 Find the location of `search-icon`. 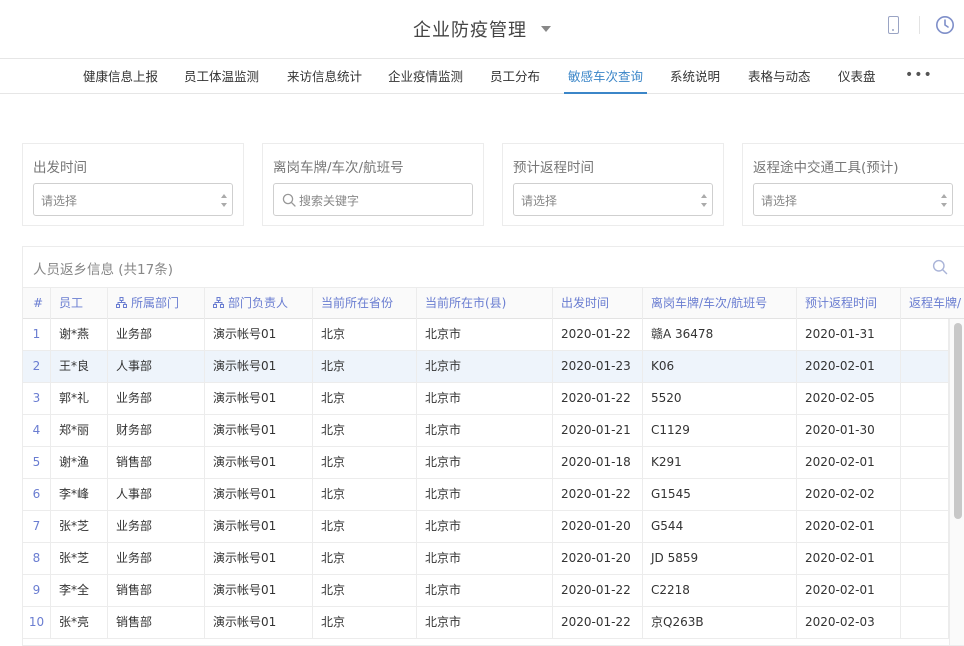

search-icon is located at coordinates (940, 267).